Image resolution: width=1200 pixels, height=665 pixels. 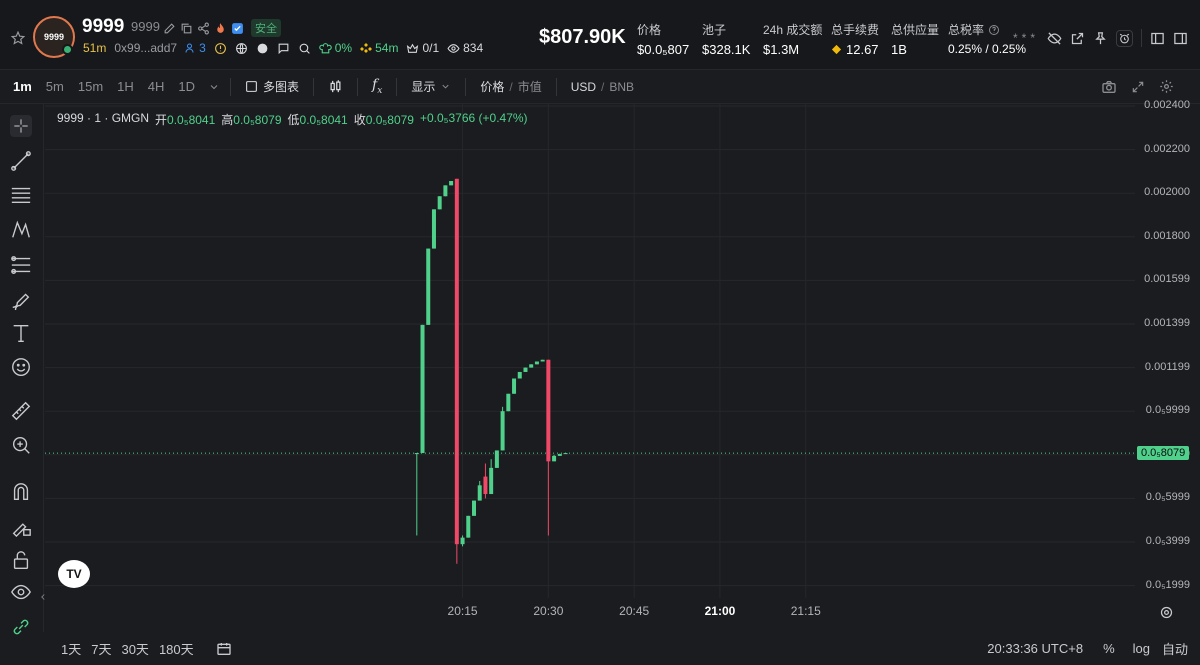 What do you see at coordinates (103, 27) in the screenshot?
I see `token-name: 9999` at bounding box center [103, 27].